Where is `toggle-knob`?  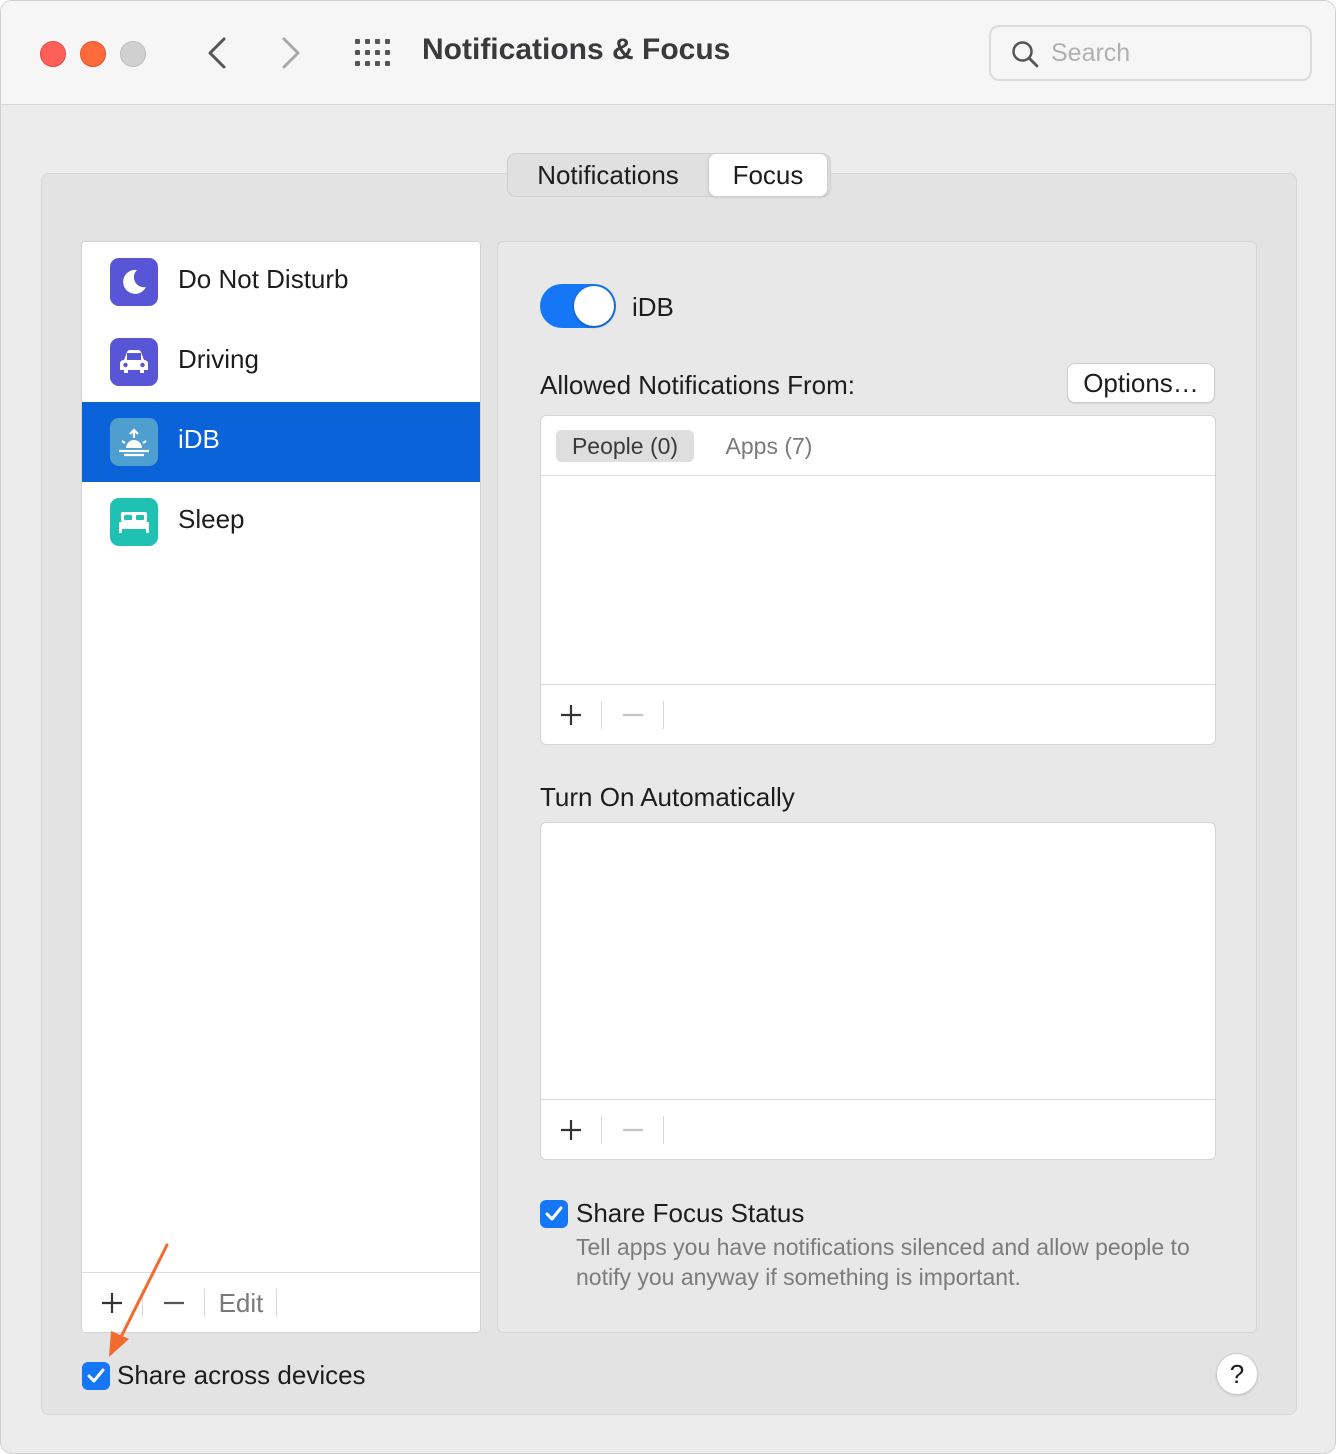 toggle-knob is located at coordinates (594, 306).